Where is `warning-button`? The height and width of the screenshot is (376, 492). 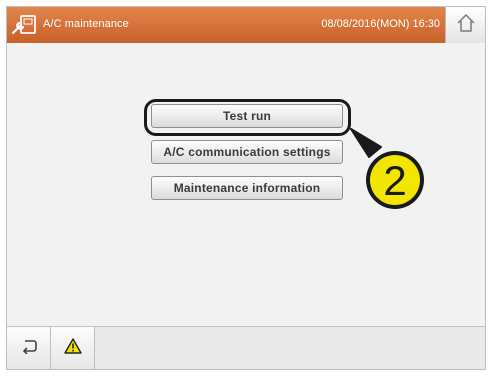 warning-button is located at coordinates (73, 348).